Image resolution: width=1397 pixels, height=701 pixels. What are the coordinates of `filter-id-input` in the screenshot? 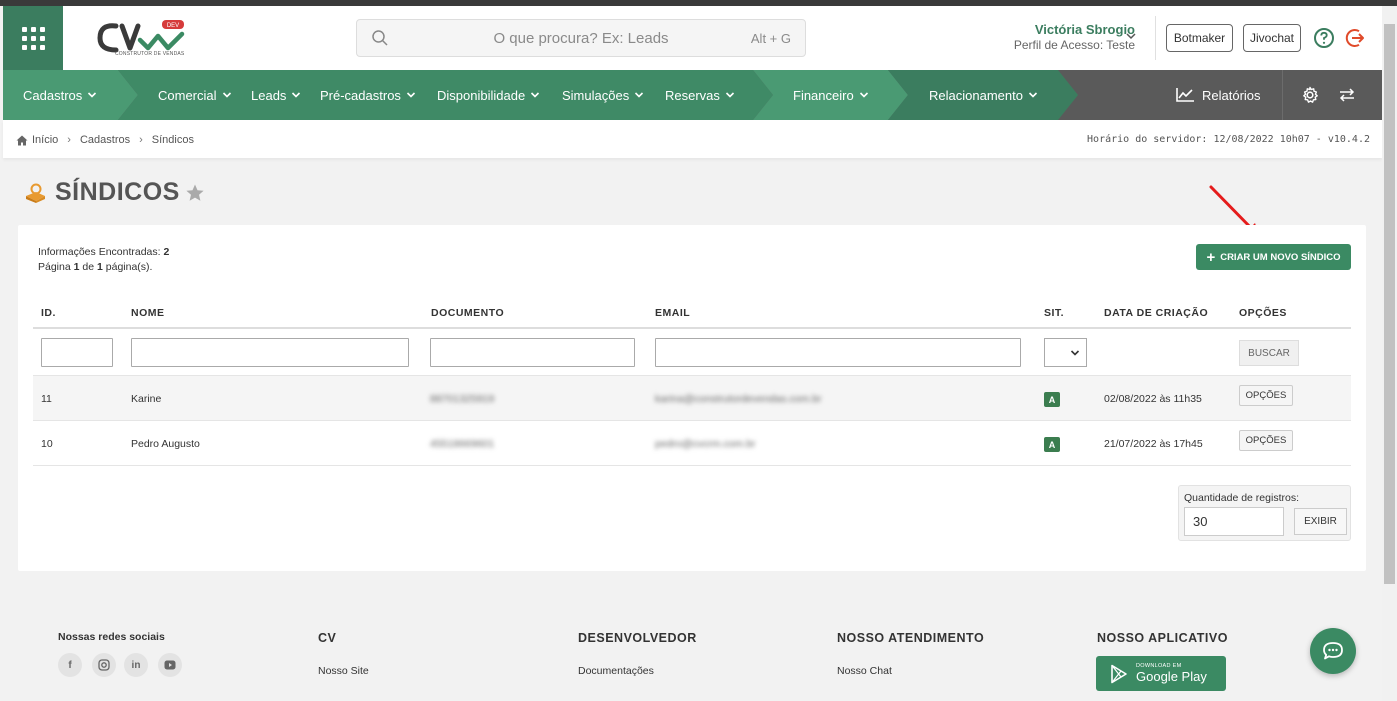 It's located at (77, 352).